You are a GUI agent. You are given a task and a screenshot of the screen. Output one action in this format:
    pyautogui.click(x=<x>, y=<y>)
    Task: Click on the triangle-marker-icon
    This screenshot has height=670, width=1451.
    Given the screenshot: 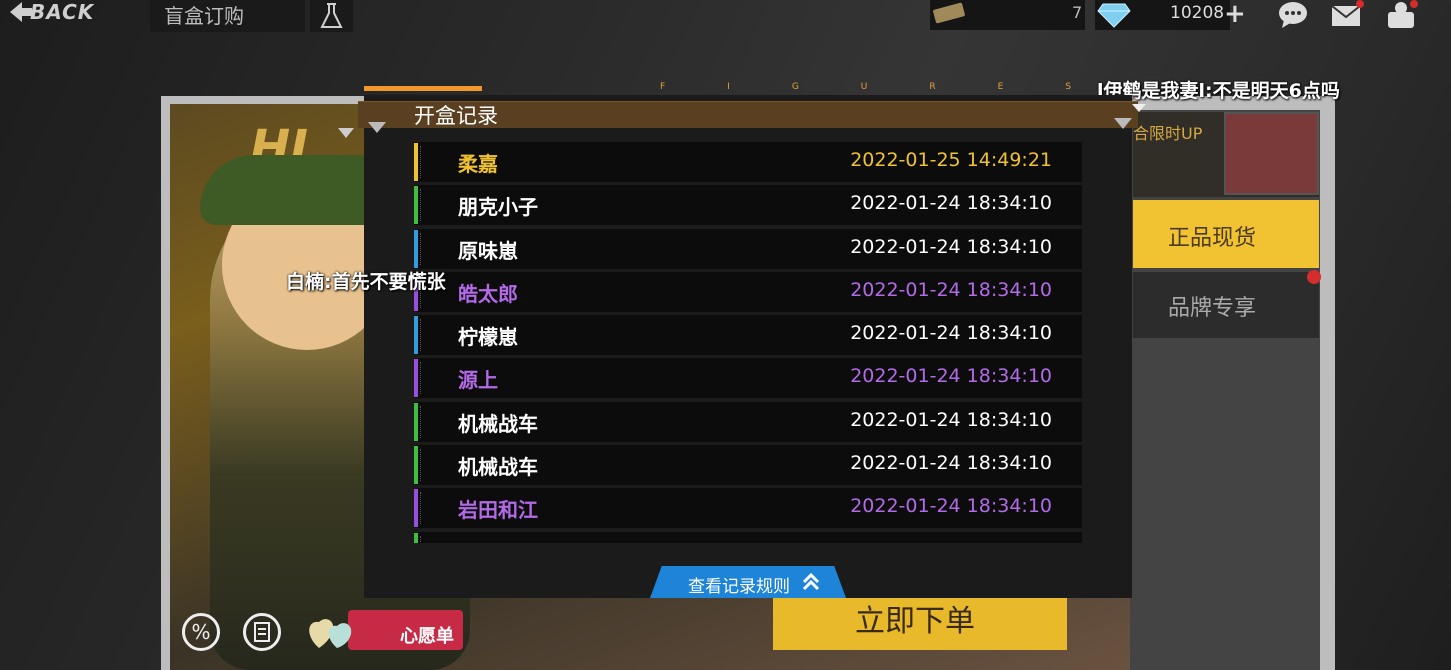 What is the action you would take?
    pyautogui.click(x=1139, y=108)
    